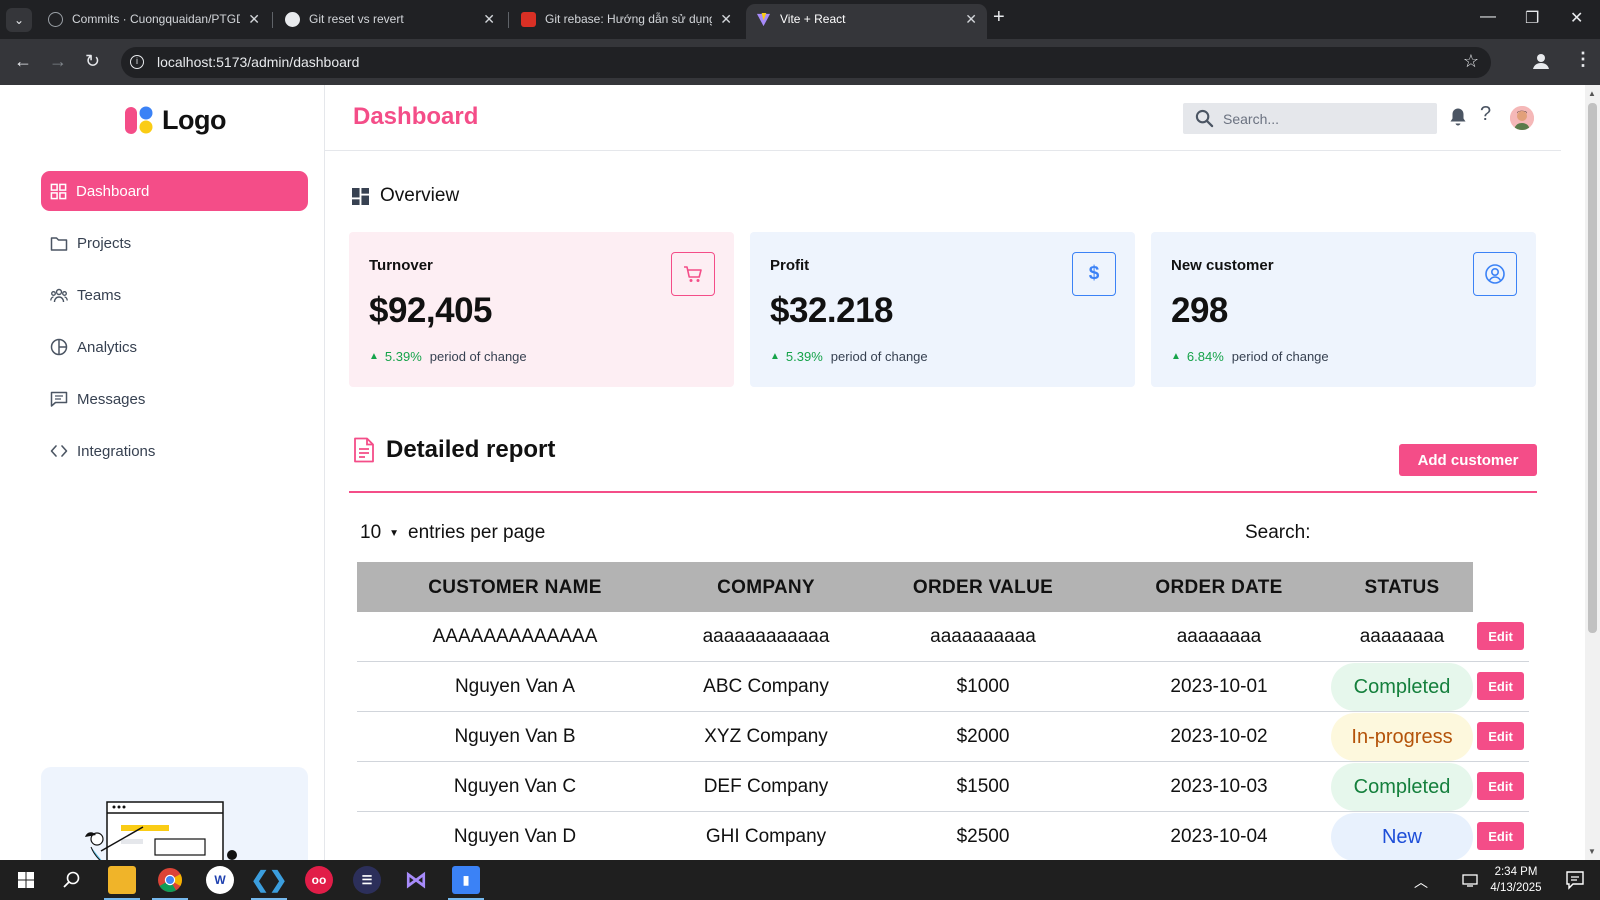 Image resolution: width=1600 pixels, height=900 pixels. Describe the element at coordinates (59, 347) in the screenshot. I see `pie-chart-icon` at that location.